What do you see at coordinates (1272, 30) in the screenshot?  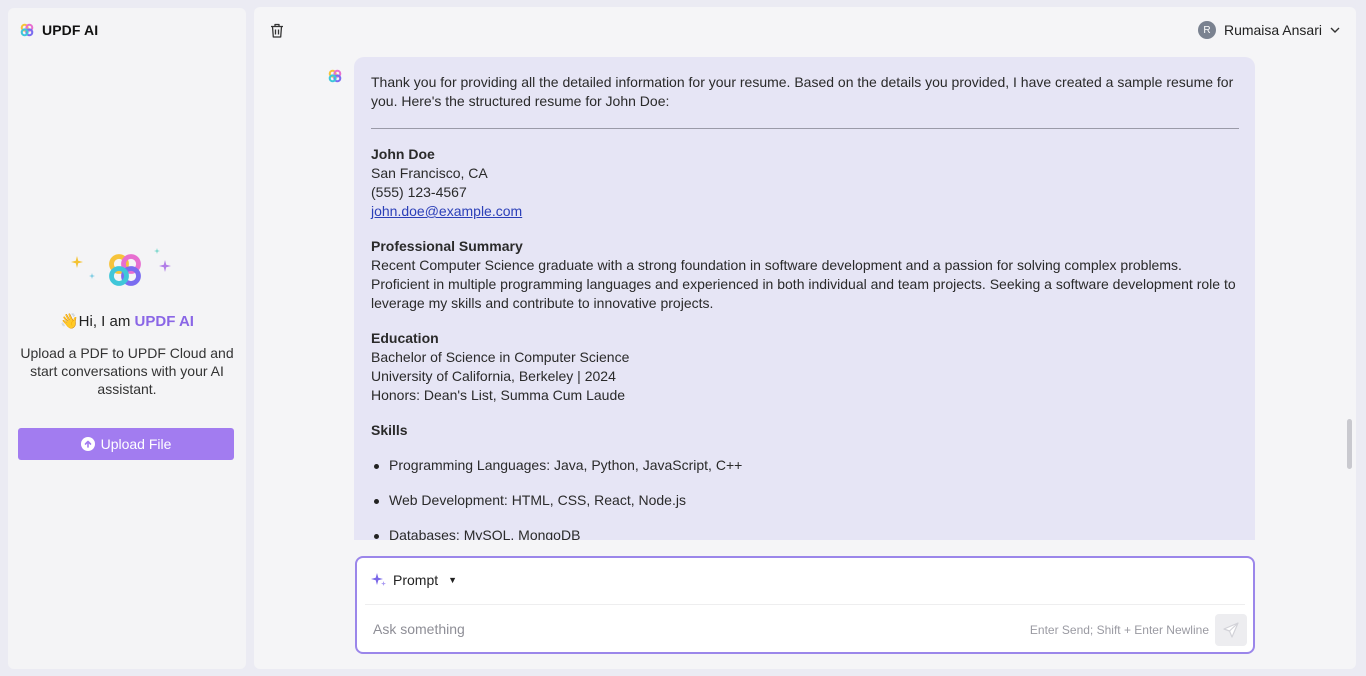 I see `user-name: Rumaisa Ansari` at bounding box center [1272, 30].